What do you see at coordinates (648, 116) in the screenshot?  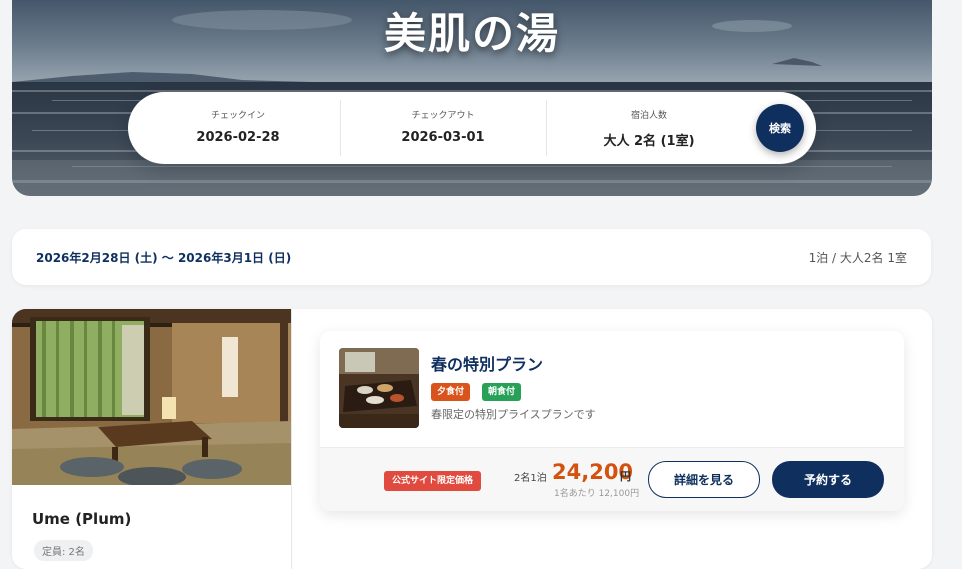 I see `guests-label: 宿泊人数` at bounding box center [648, 116].